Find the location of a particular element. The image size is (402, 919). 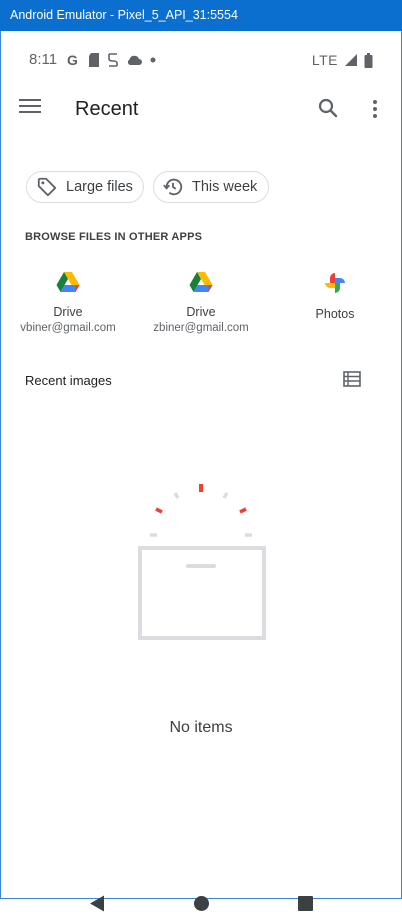

status-system-icons: LTE is located at coordinates (342, 60).